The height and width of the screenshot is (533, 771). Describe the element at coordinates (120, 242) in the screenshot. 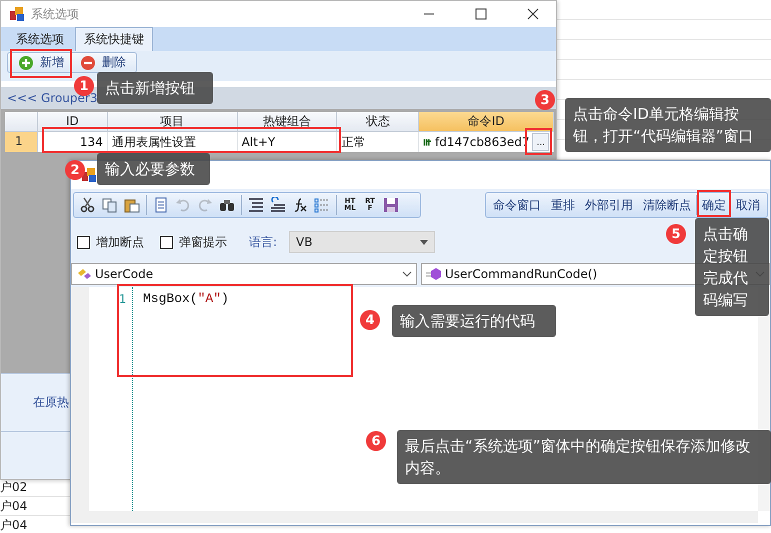

I see `checkbox-label: 增加断点` at that location.